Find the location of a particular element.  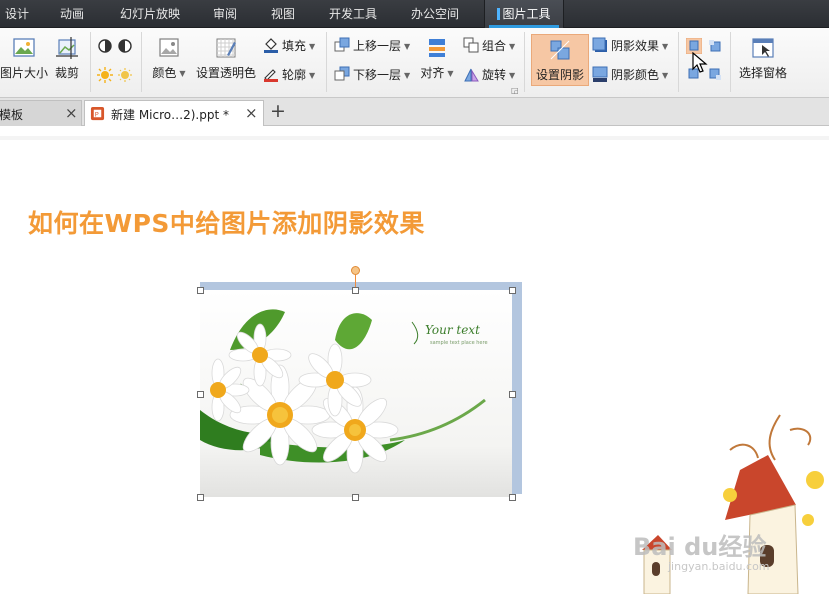

resize-handle-top-left is located at coordinates (200, 290).